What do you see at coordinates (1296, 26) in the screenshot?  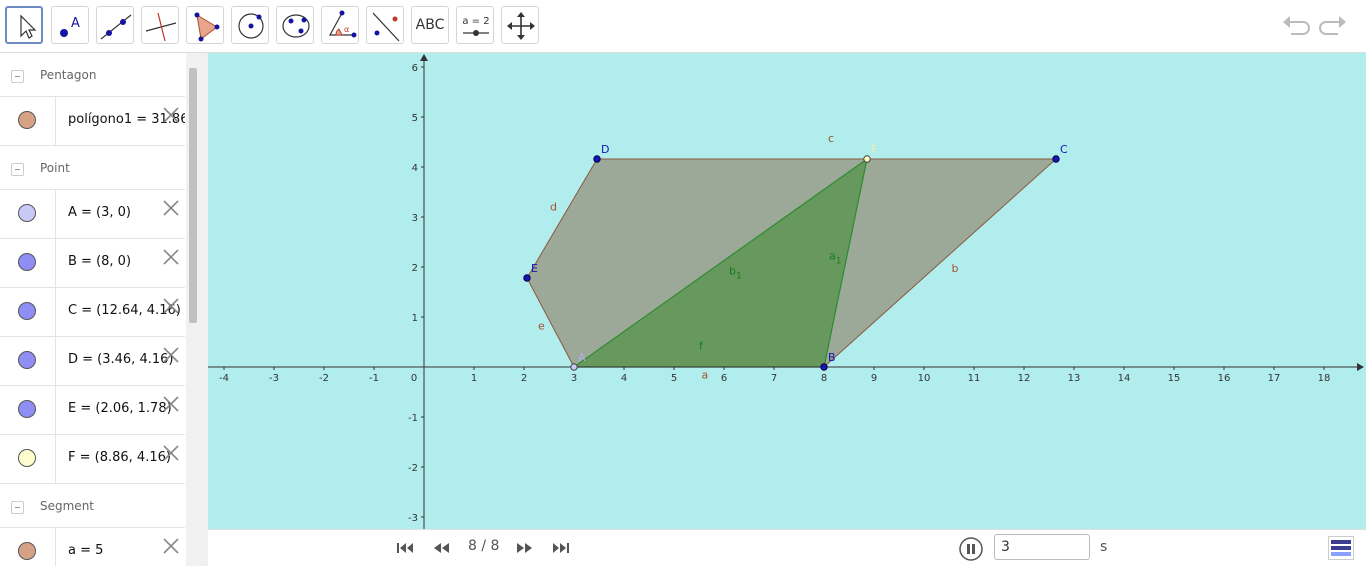 I see `undo-icon` at bounding box center [1296, 26].